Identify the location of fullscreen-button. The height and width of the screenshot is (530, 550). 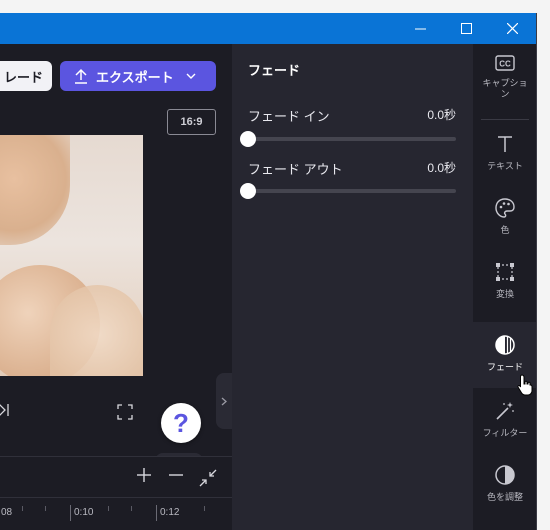
(125, 412).